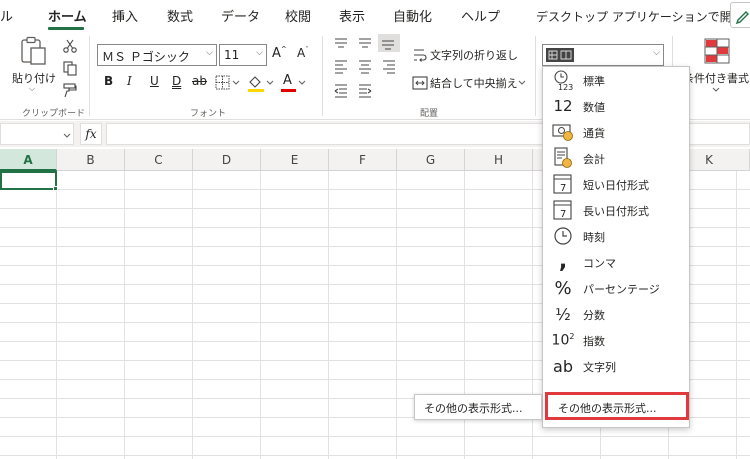 This screenshot has width=750, height=459. What do you see at coordinates (563, 158) in the screenshot?
I see `accounting-icon` at bounding box center [563, 158].